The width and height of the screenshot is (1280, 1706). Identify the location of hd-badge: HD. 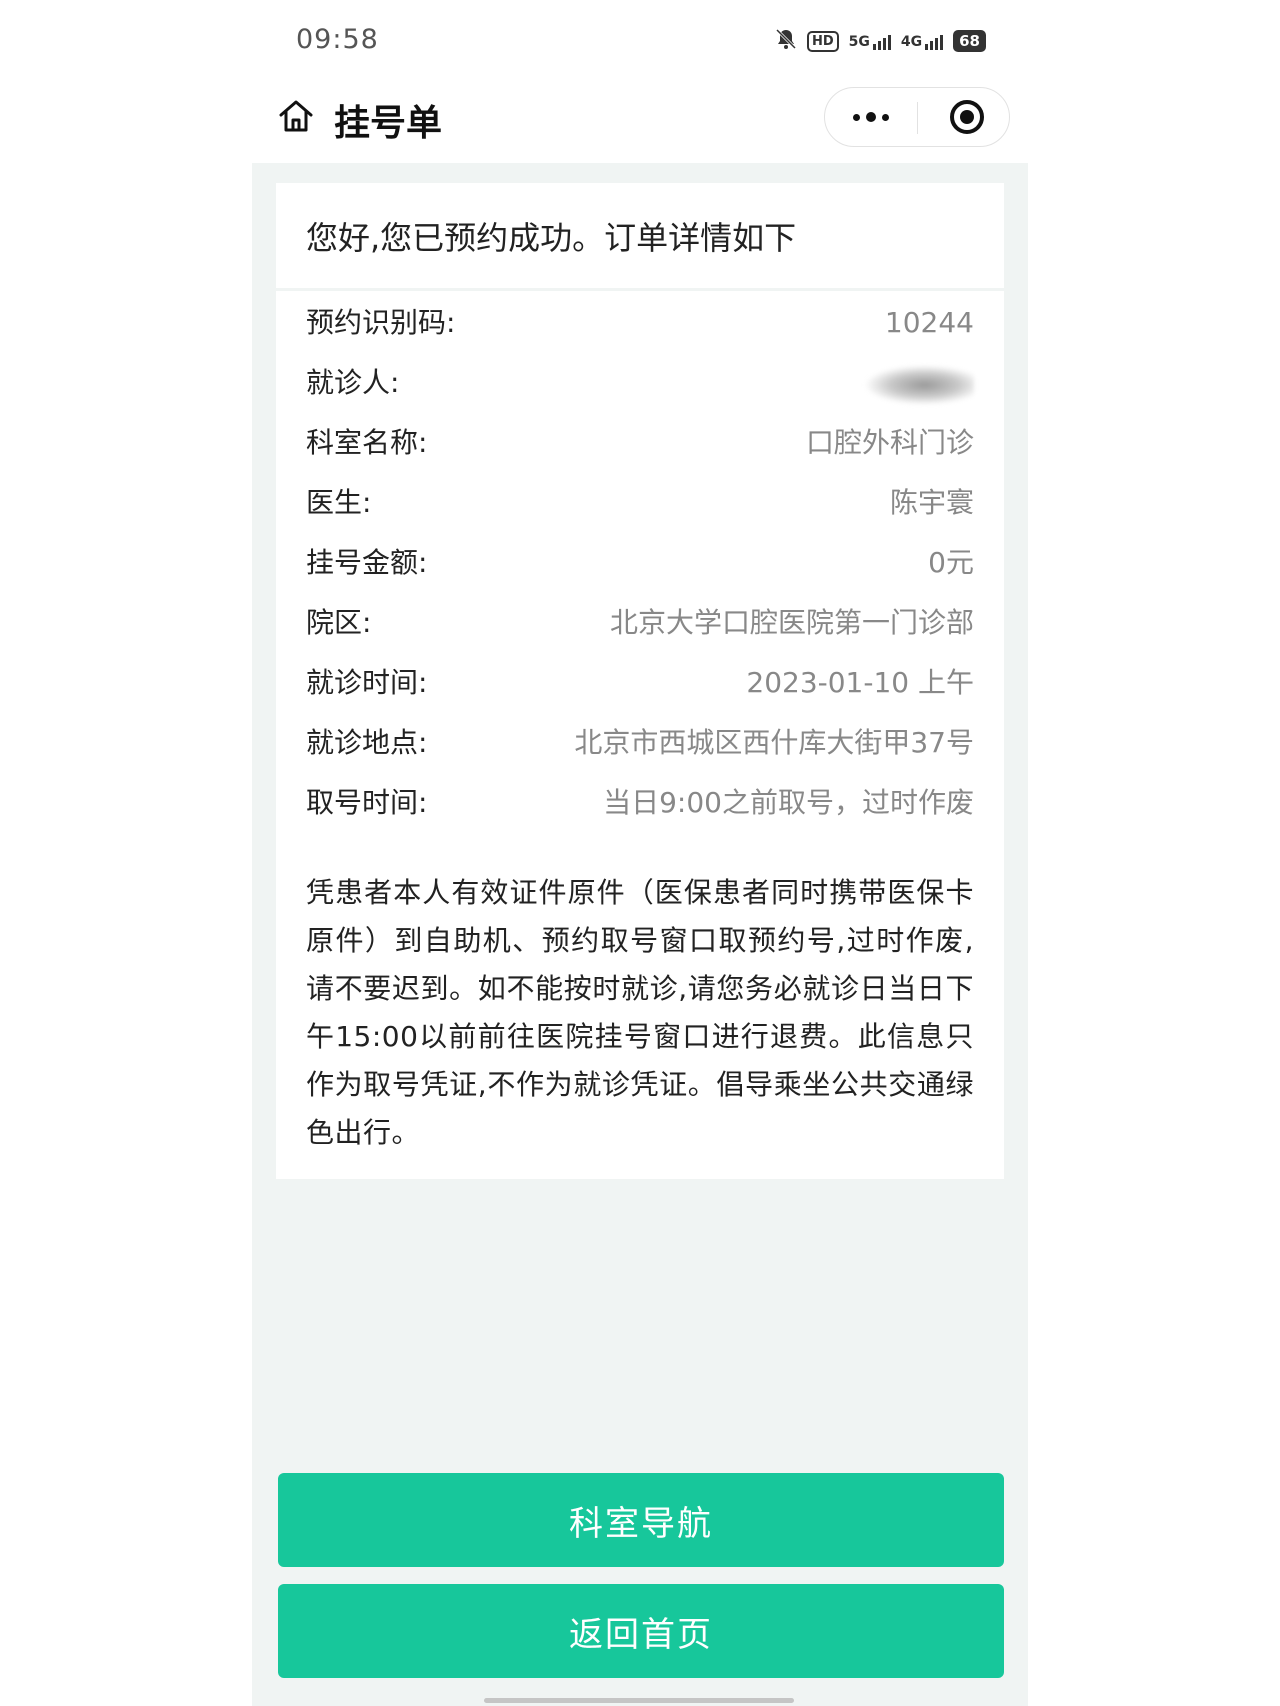
(822, 41).